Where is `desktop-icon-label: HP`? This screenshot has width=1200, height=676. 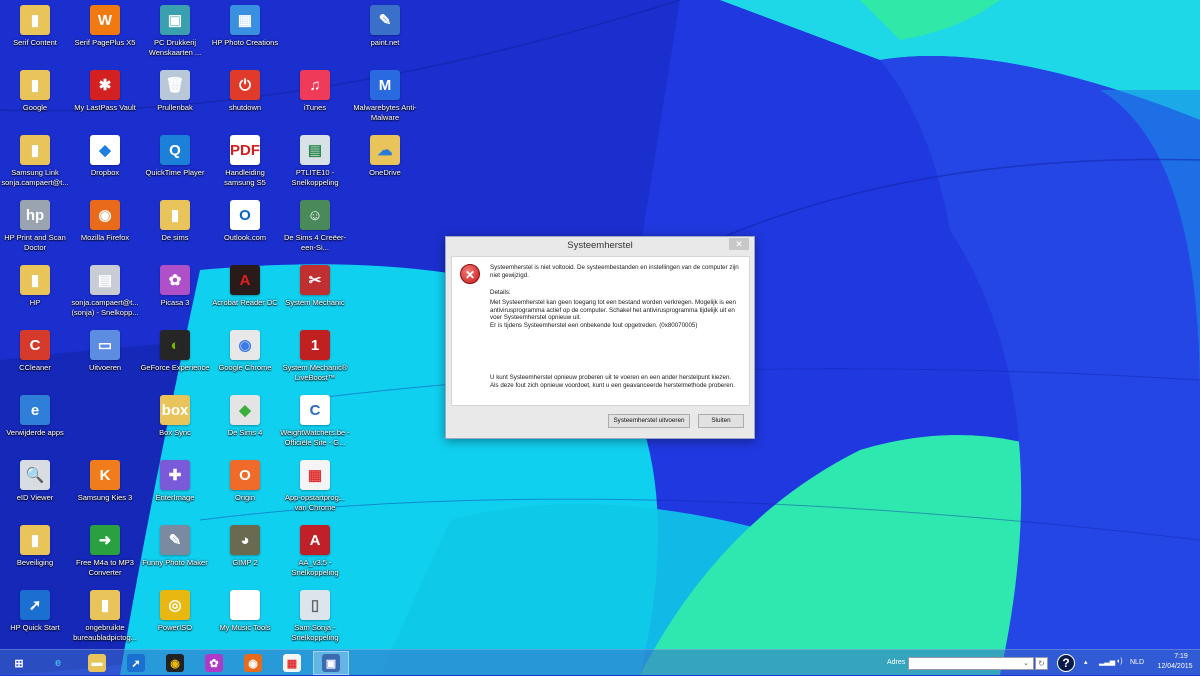 desktop-icon-label: HP is located at coordinates (35, 302).